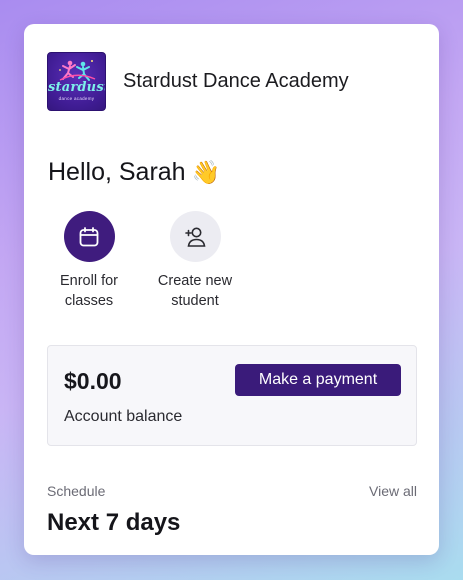  I want to click on view-all-link: View all, so click(393, 491).